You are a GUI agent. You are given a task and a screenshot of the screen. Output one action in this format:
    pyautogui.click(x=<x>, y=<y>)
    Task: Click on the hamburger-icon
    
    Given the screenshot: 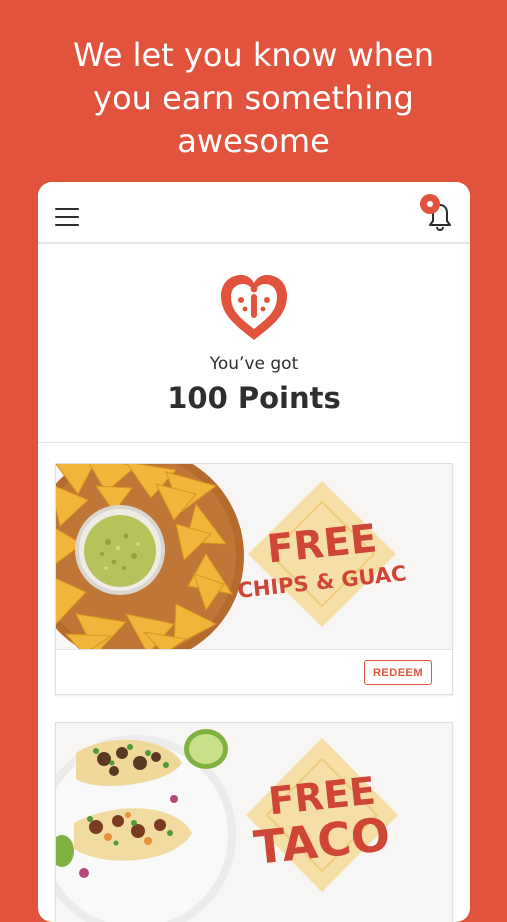 What is the action you would take?
    pyautogui.click(x=67, y=217)
    